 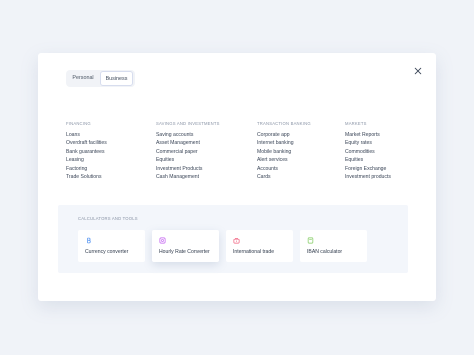 What do you see at coordinates (83, 78) in the screenshot?
I see `toggle-personal: Personal` at bounding box center [83, 78].